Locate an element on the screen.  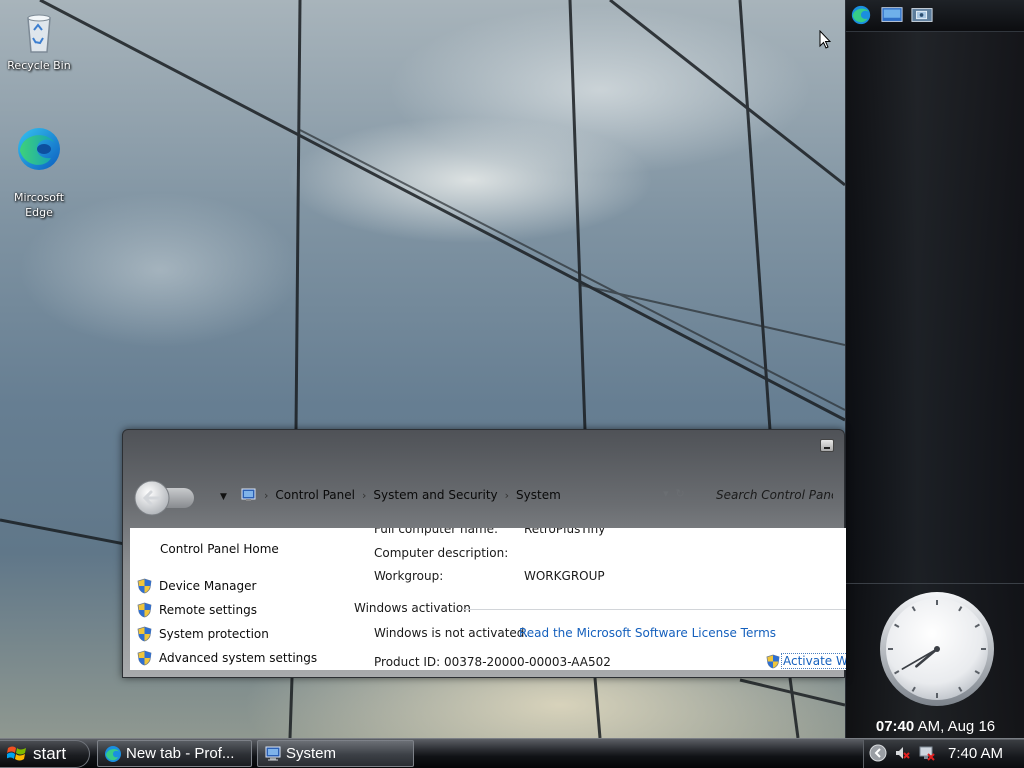
property-value: RetroPlusTiny is located at coordinates (565, 532).